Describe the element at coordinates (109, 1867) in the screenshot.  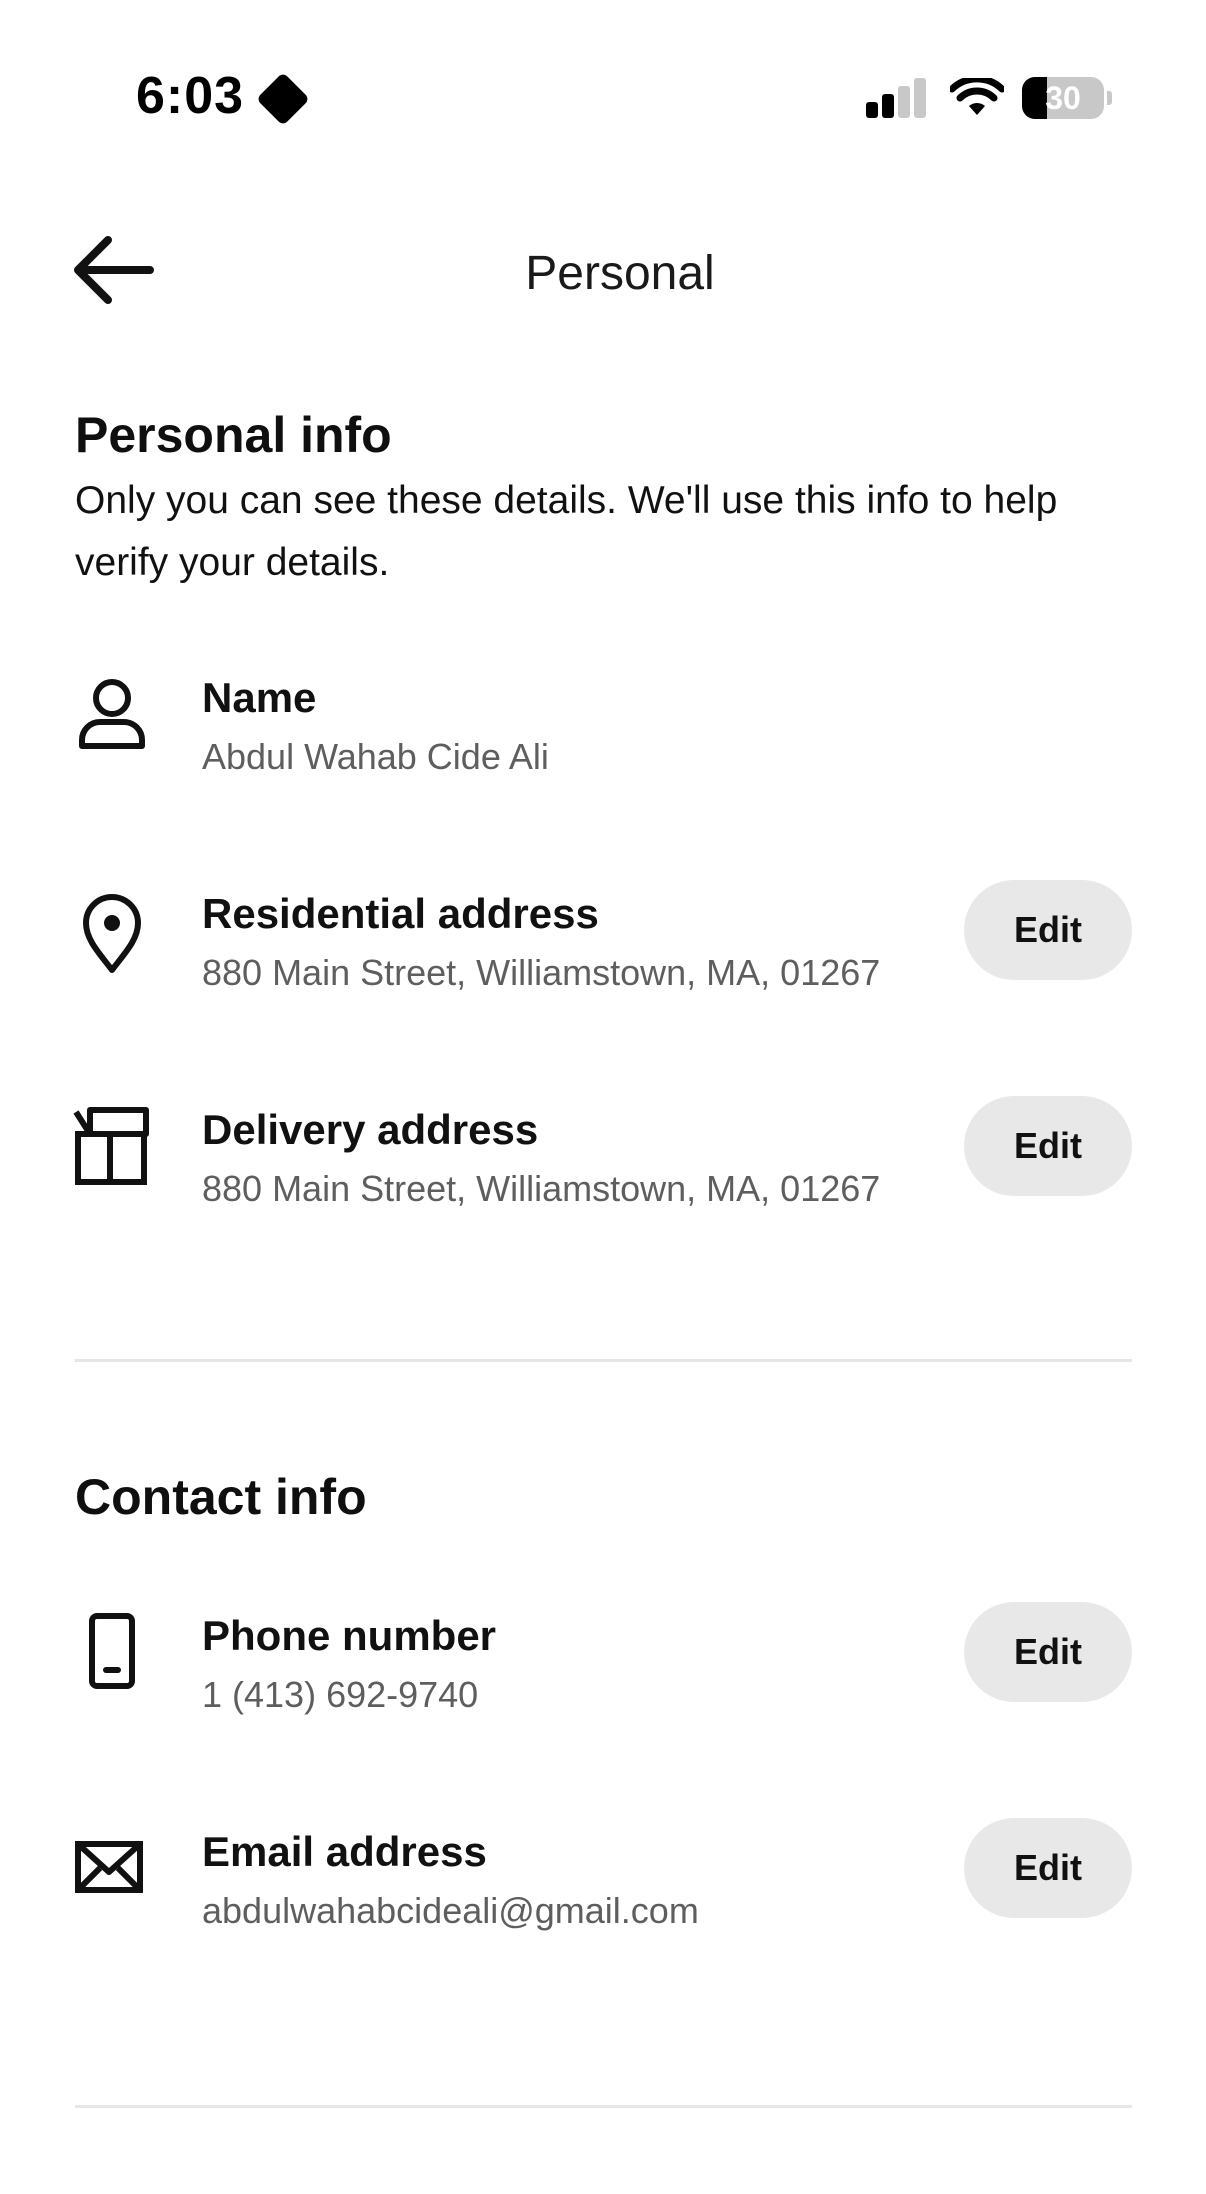
I see `envelope-icon` at that location.